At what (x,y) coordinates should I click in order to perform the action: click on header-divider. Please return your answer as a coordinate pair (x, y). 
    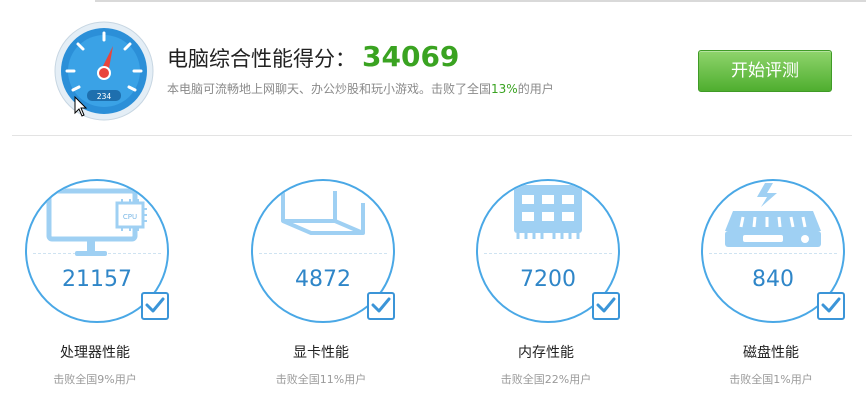
    Looking at the image, I should click on (432, 135).